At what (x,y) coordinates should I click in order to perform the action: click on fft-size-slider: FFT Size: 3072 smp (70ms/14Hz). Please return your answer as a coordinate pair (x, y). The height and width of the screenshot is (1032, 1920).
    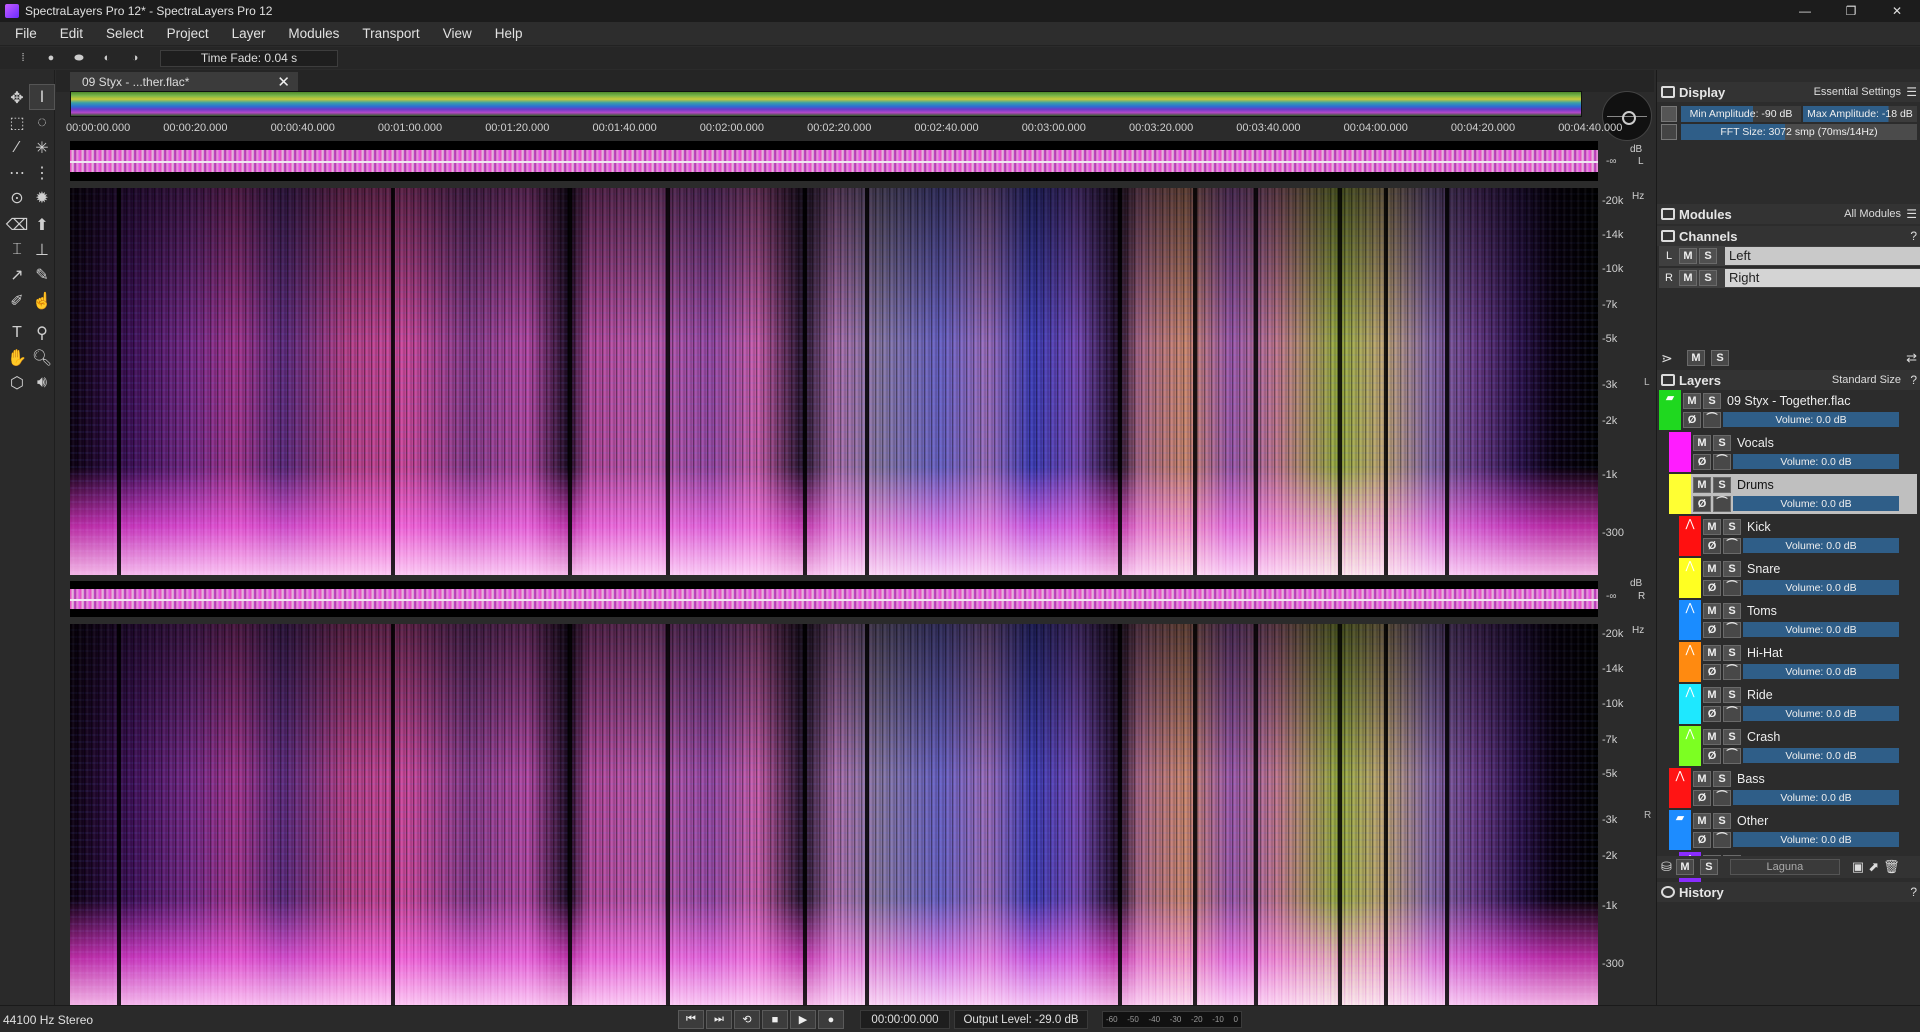
    Looking at the image, I should click on (1799, 132).